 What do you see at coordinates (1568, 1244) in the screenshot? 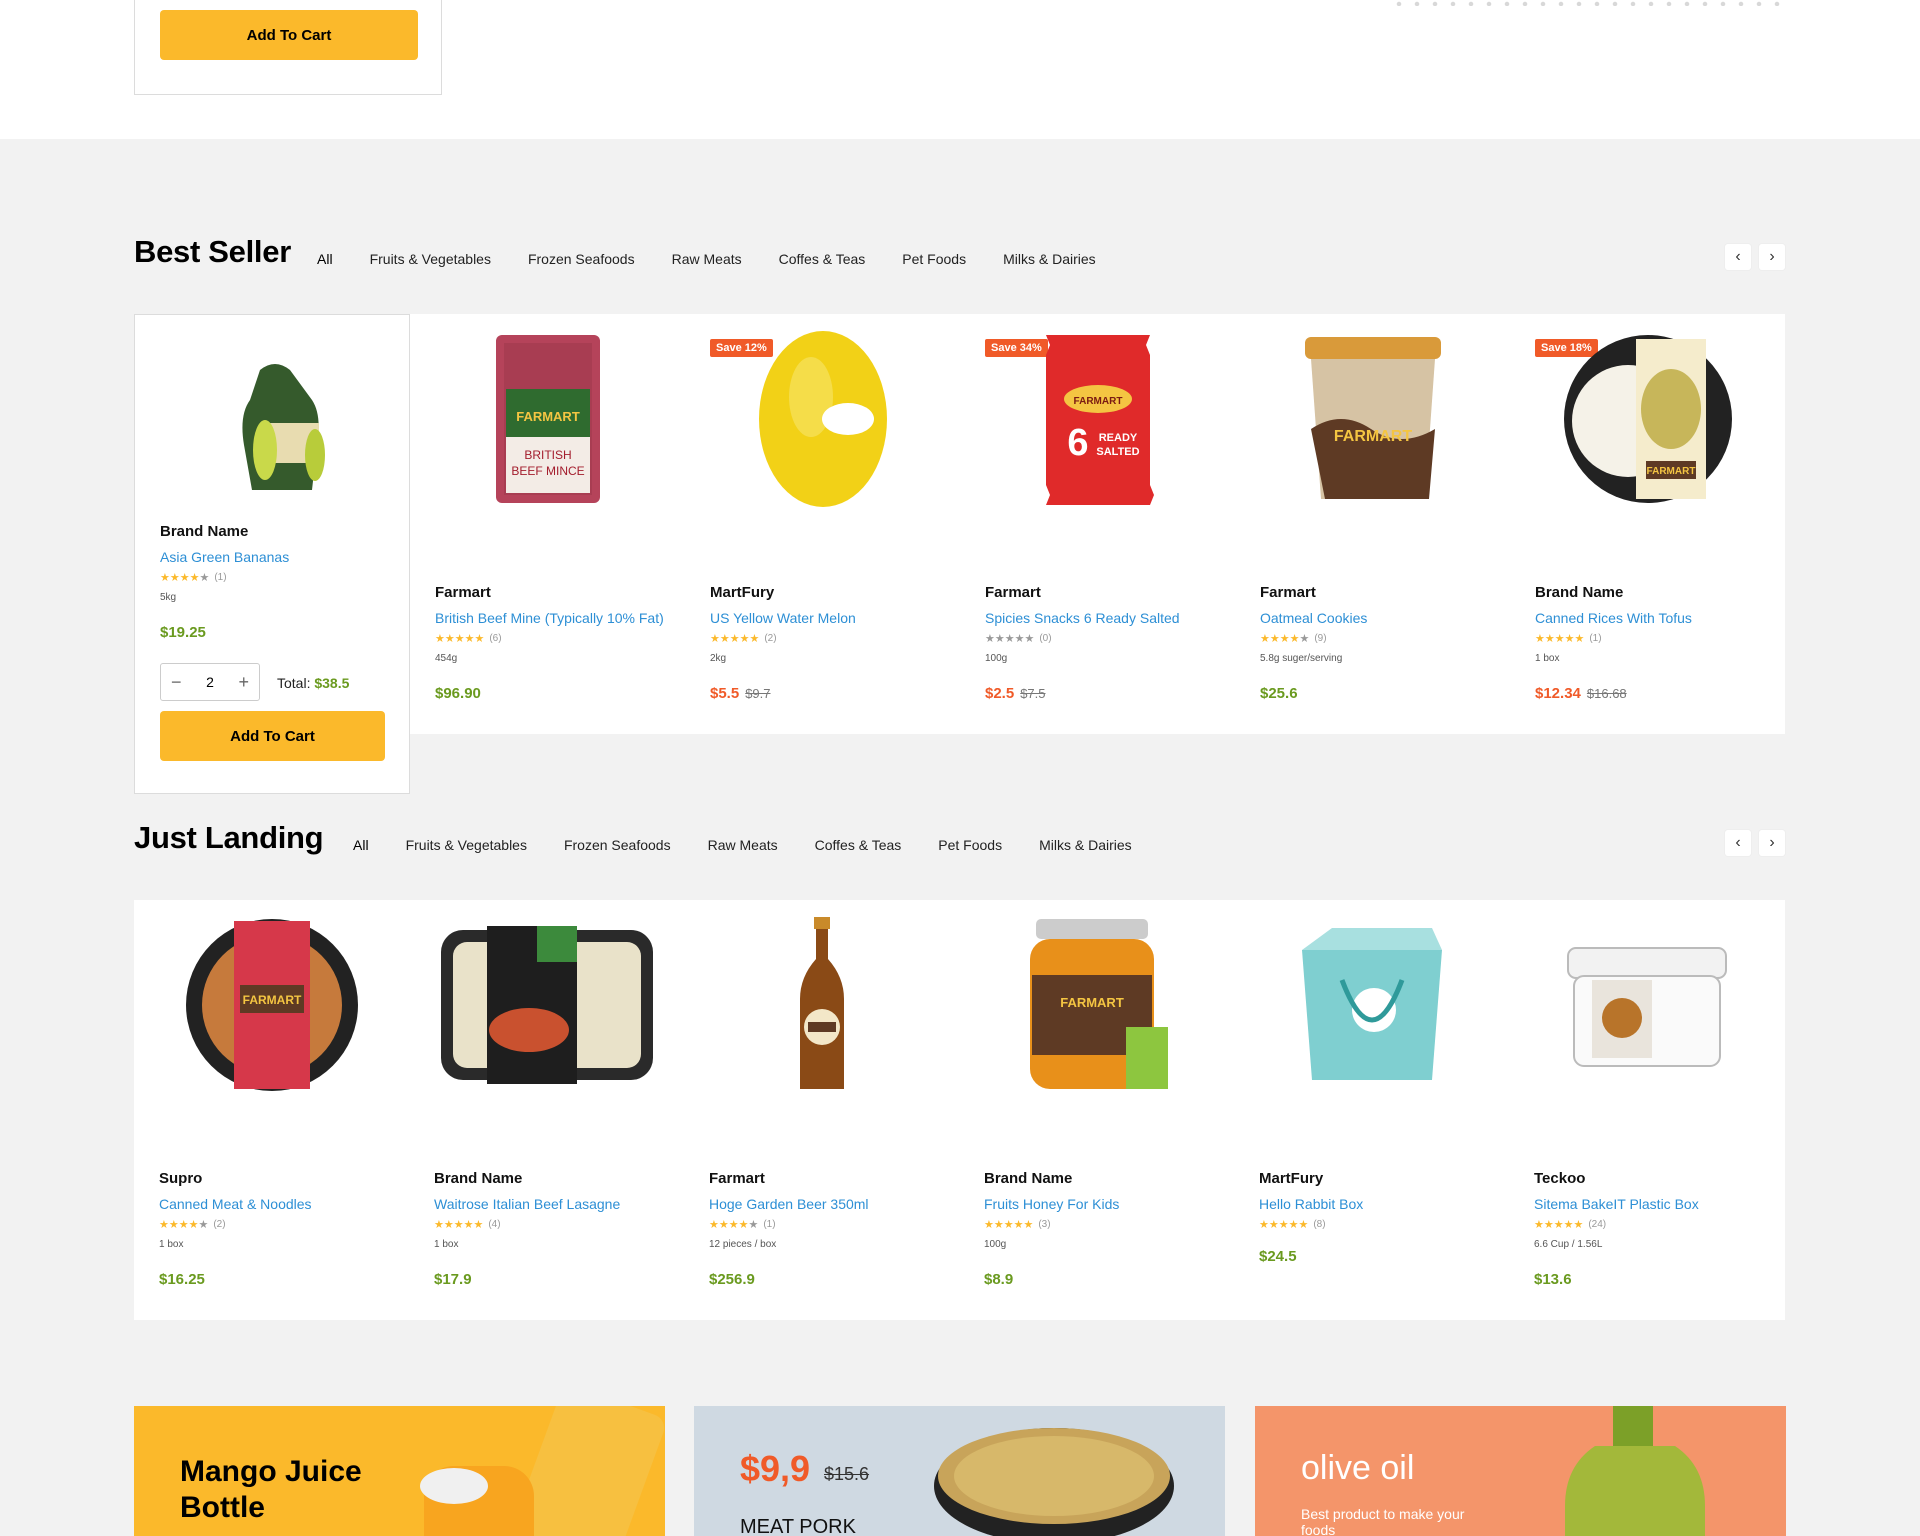
I see `product-weight: 6.6 Cup / 1.56L` at bounding box center [1568, 1244].